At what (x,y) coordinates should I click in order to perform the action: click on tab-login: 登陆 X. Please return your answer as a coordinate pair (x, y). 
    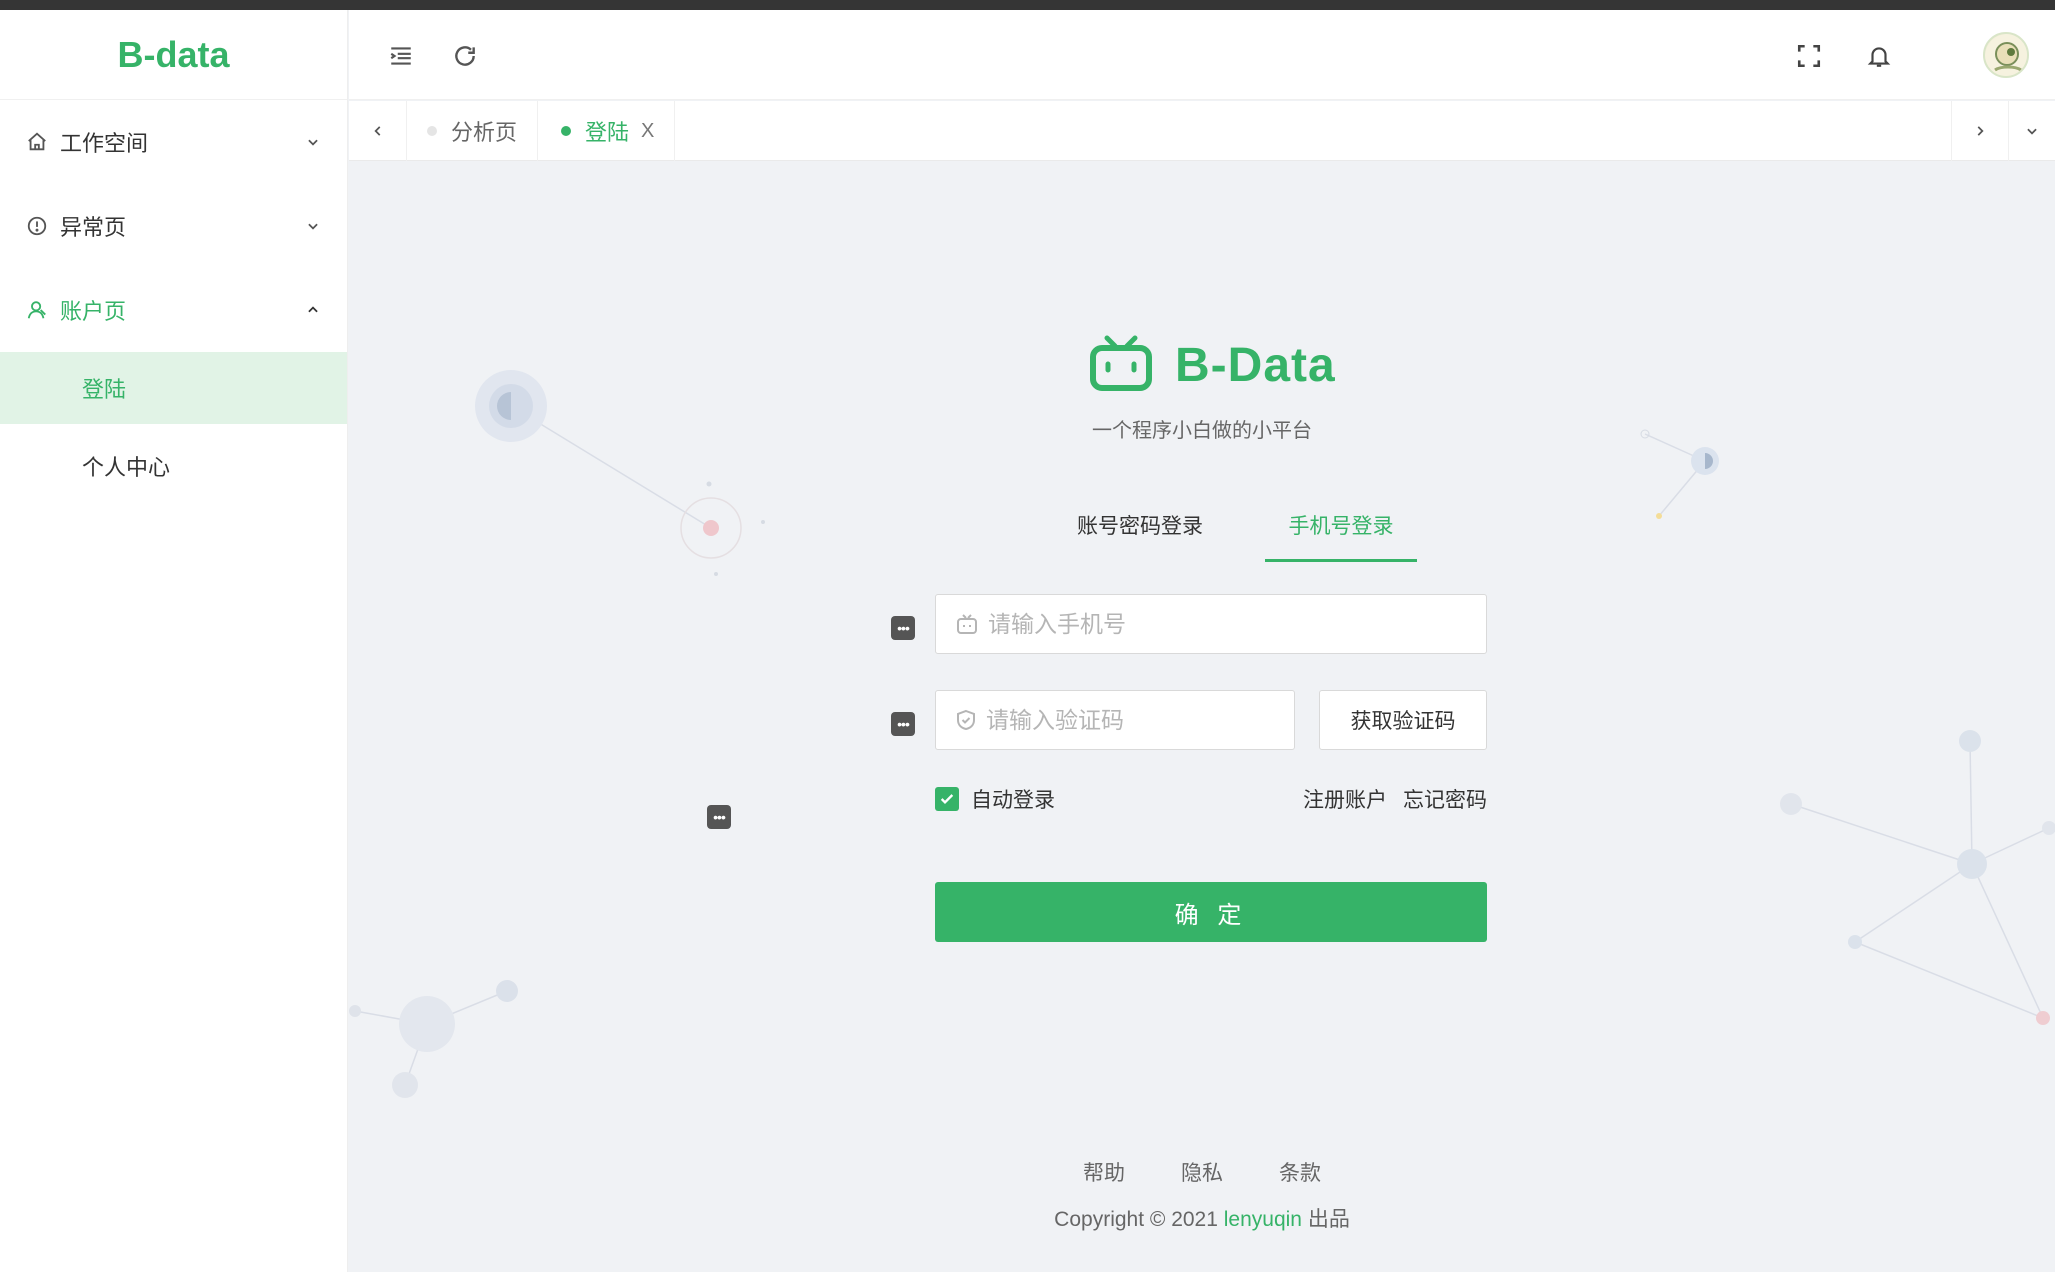
    Looking at the image, I should click on (608, 131).